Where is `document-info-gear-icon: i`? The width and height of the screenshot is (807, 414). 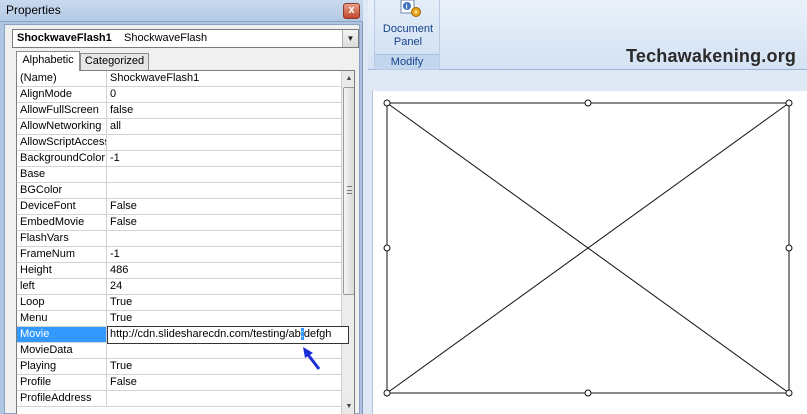
document-info-gear-icon: i is located at coordinates (410, 8).